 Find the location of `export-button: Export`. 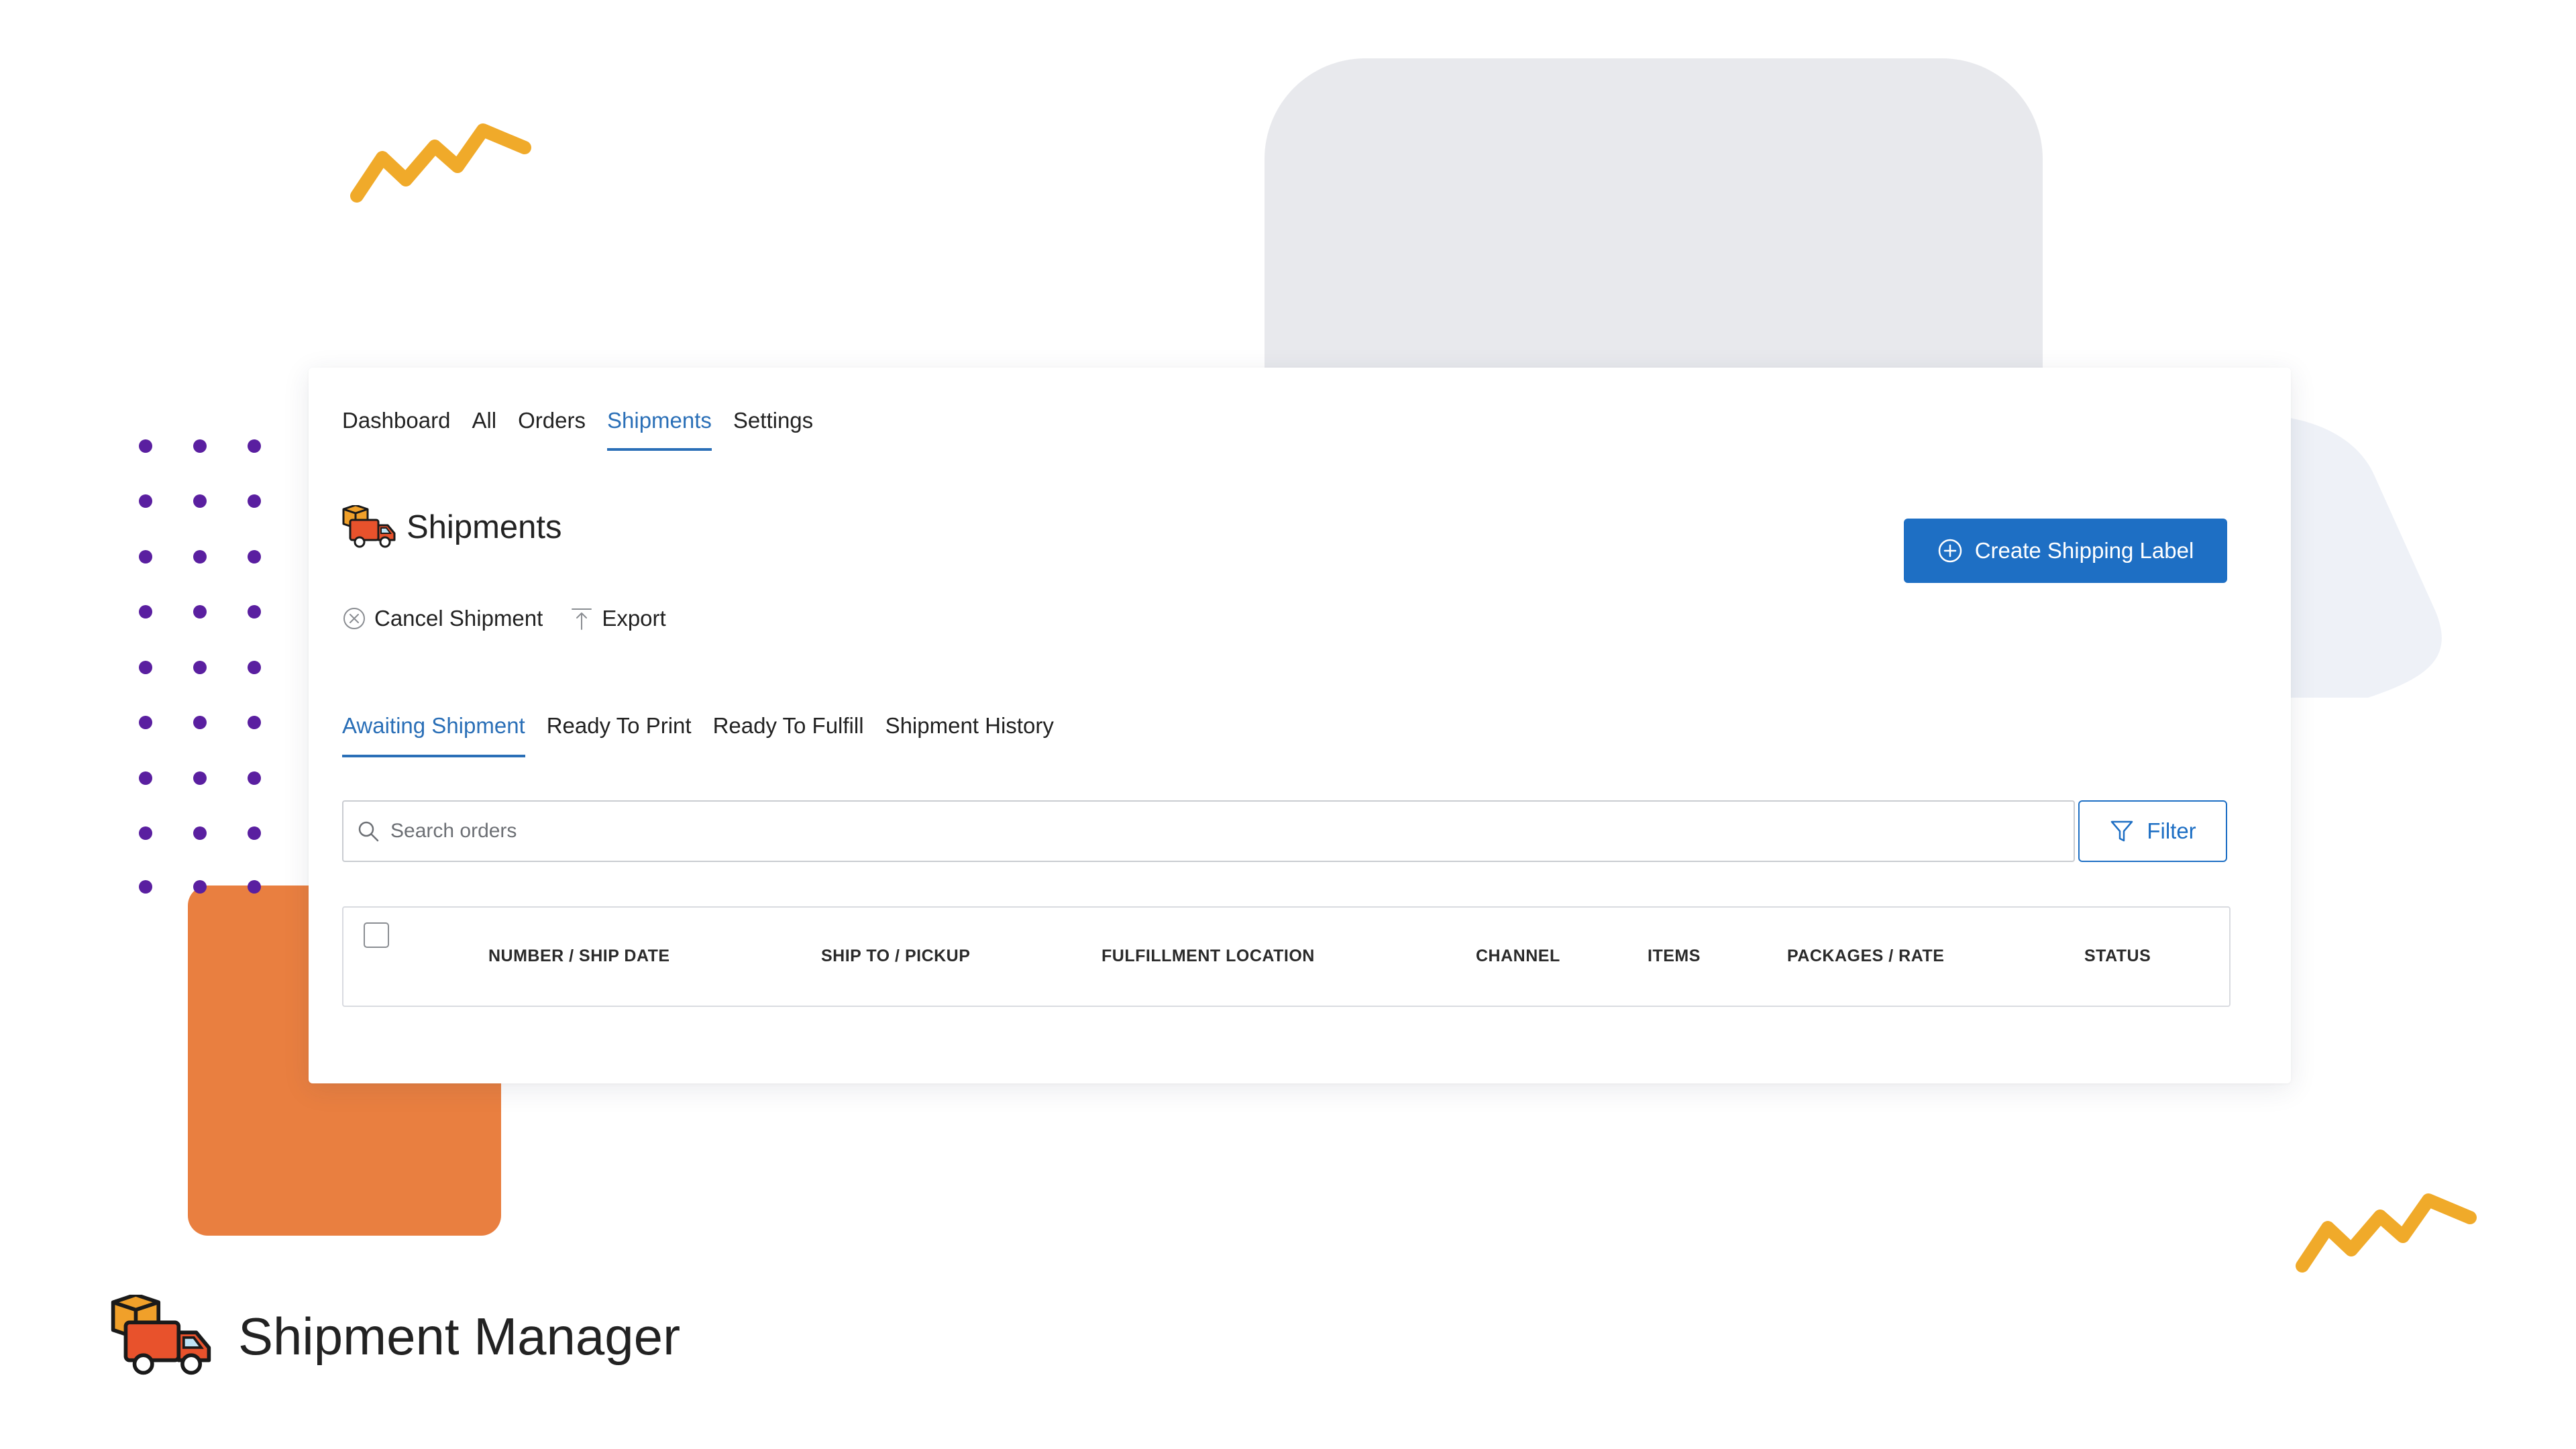

export-button: Export is located at coordinates (618, 618).